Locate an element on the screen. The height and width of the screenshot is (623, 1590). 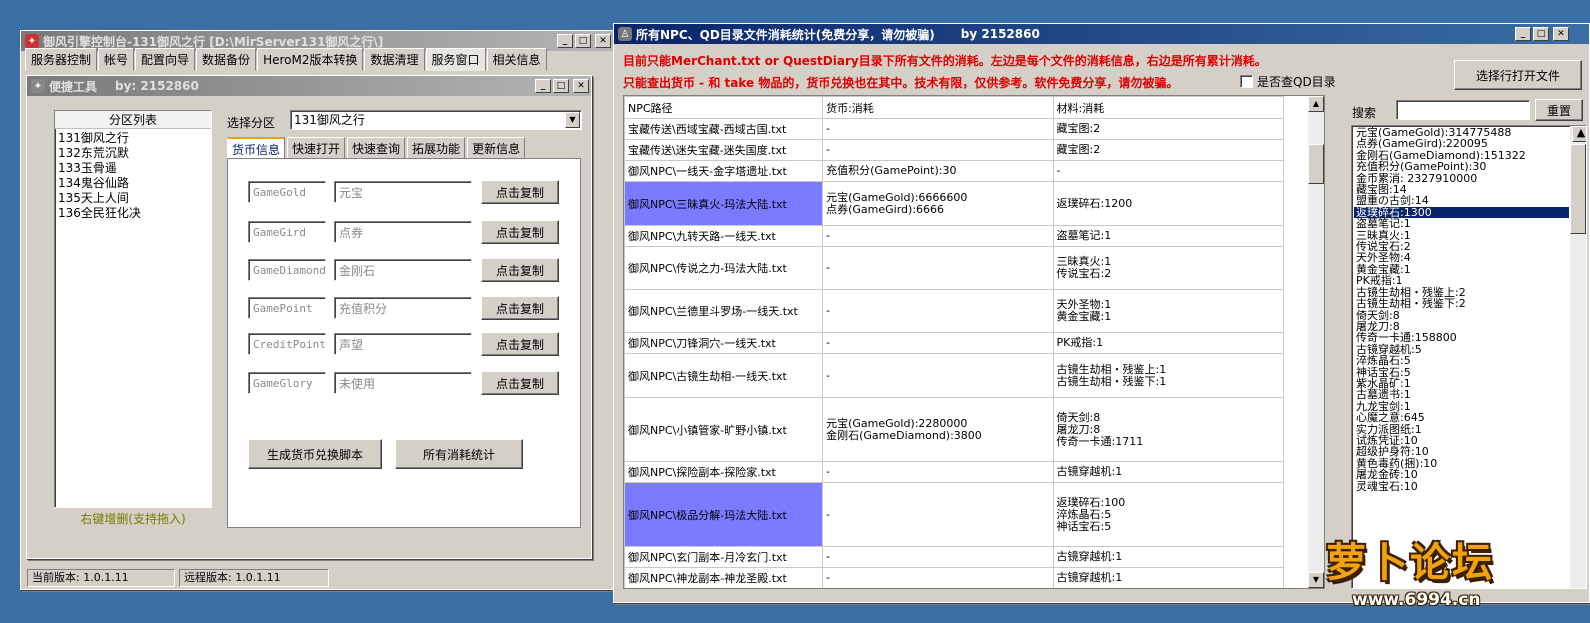
currency-code-field: GameGold is located at coordinates (287, 192).